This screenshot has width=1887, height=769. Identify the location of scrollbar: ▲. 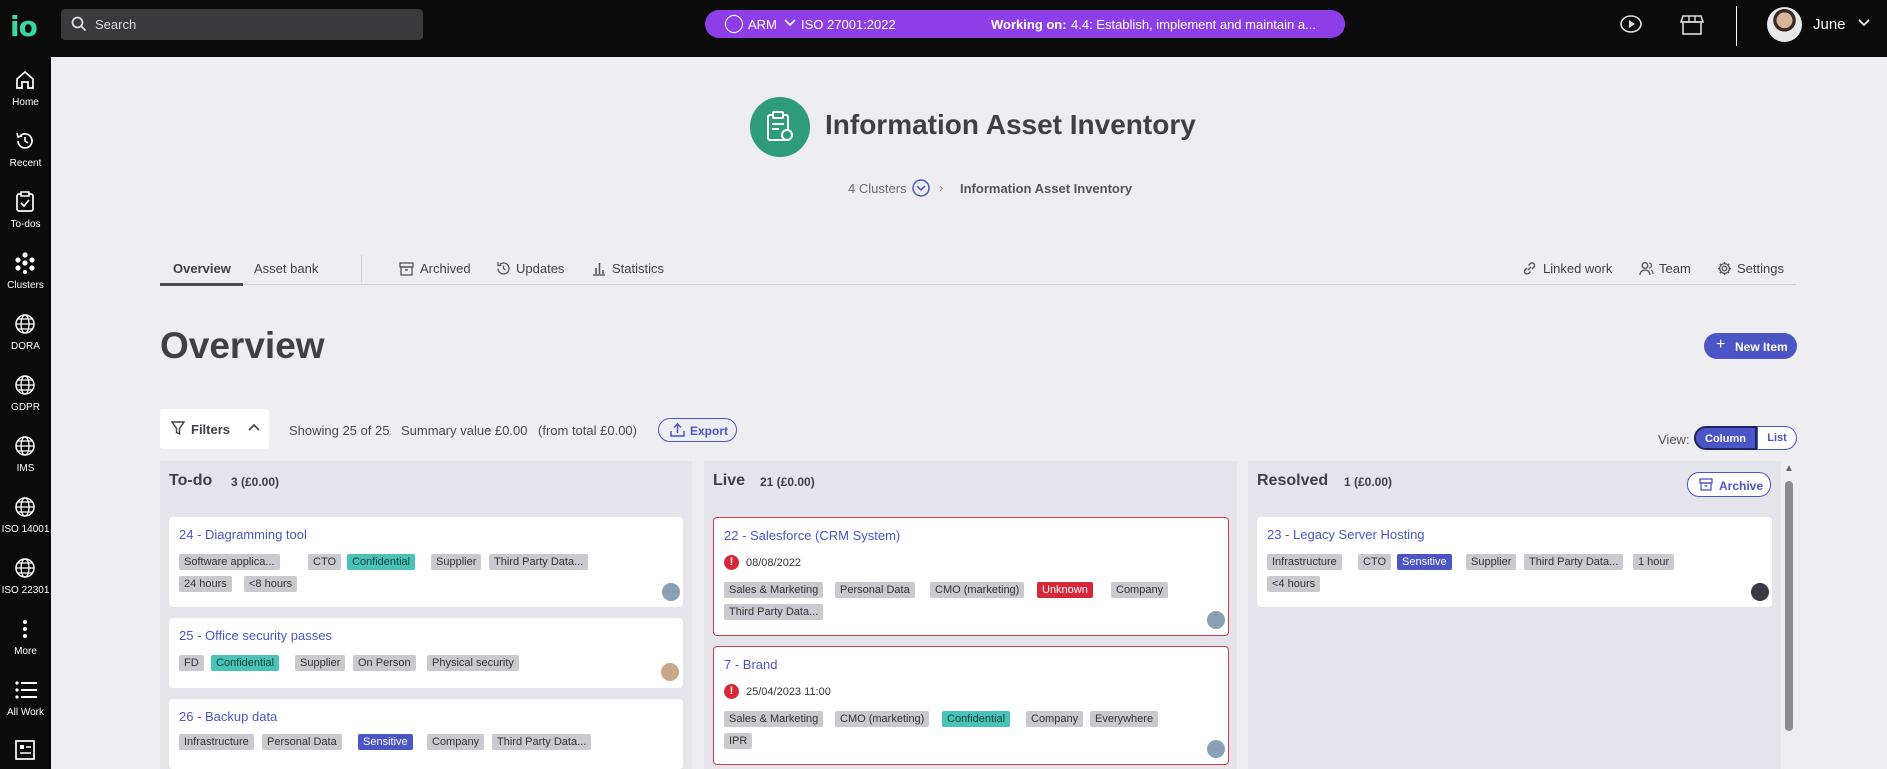
(1789, 616).